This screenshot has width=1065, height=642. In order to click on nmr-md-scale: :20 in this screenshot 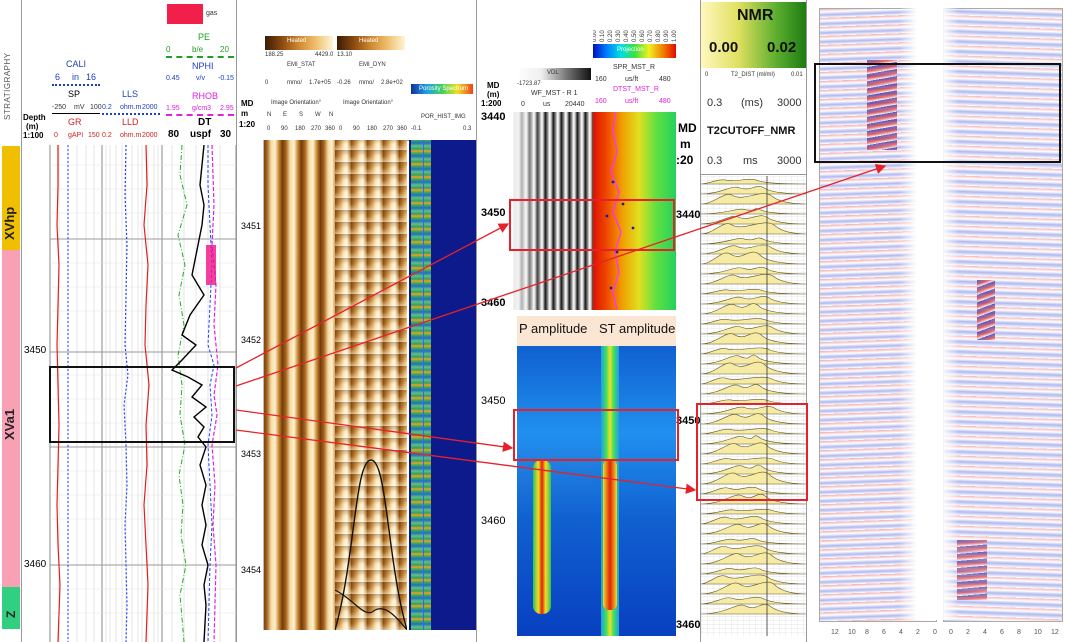, I will do `click(685, 160)`.